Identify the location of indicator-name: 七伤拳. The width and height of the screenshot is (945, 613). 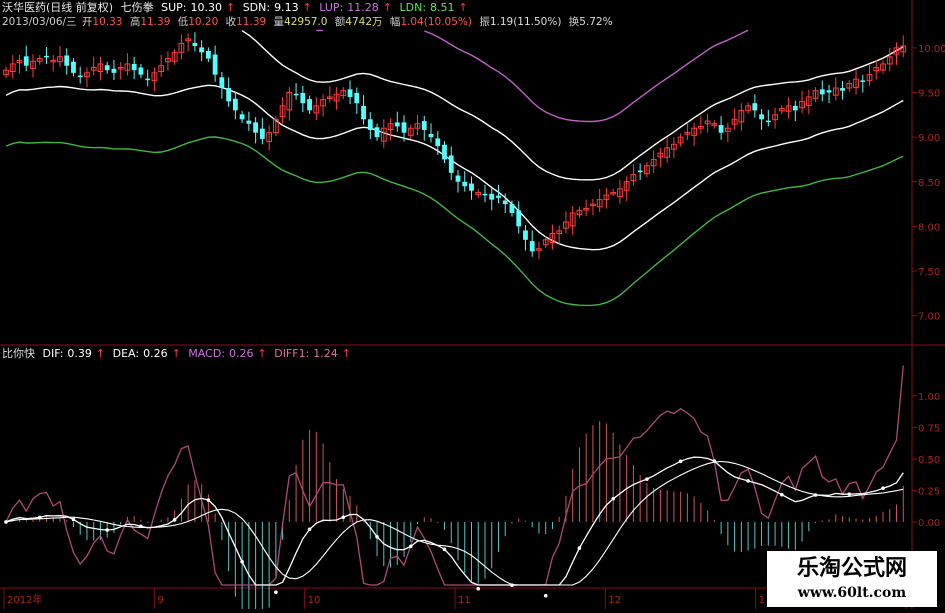
(137, 7).